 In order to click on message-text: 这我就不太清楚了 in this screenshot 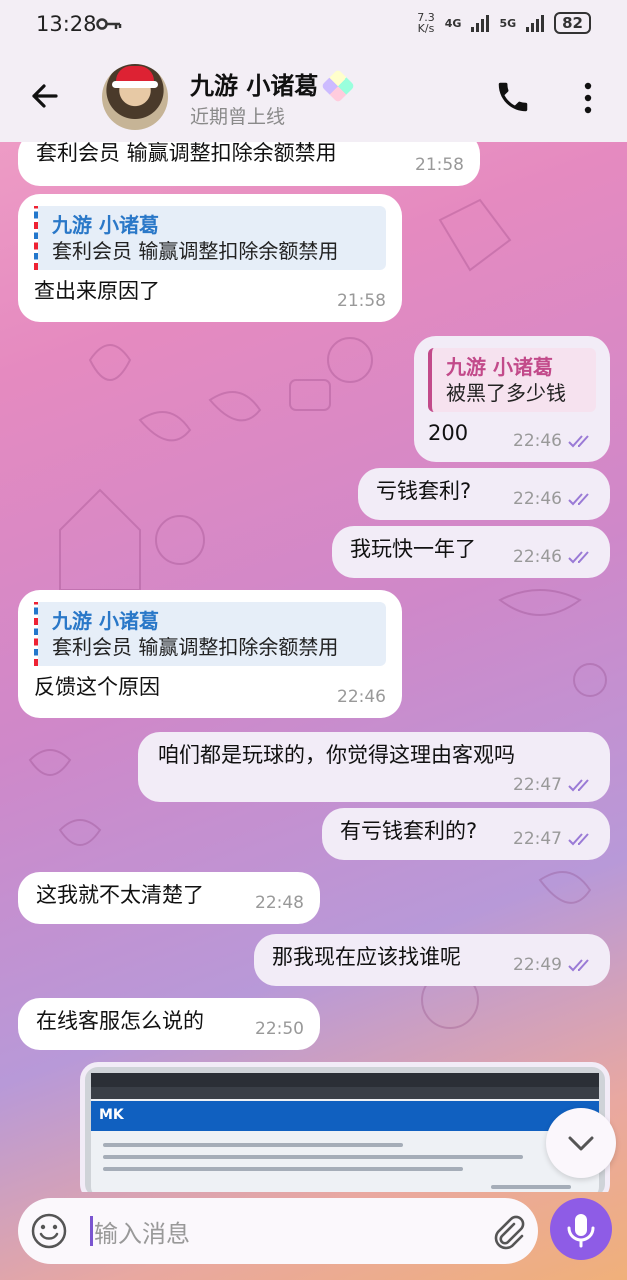, I will do `click(120, 895)`.